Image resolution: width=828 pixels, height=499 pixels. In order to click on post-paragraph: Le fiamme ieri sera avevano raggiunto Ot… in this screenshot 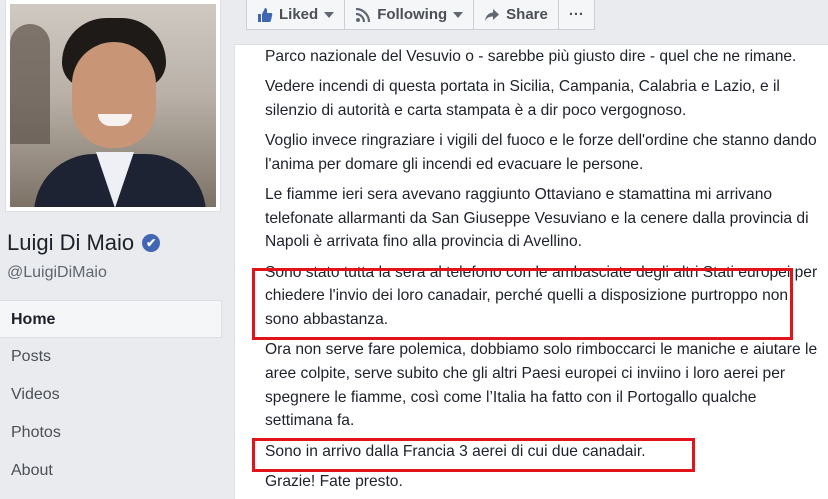, I will do `click(537, 218)`.